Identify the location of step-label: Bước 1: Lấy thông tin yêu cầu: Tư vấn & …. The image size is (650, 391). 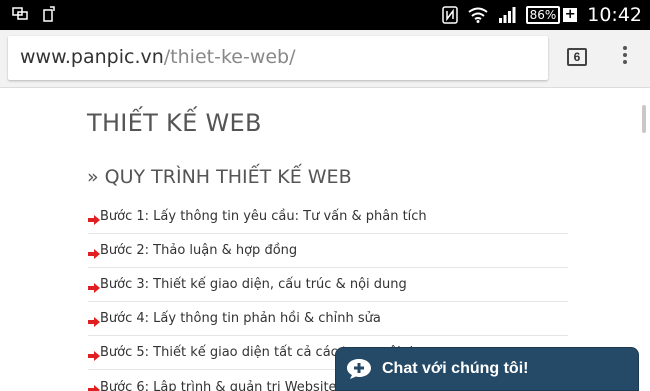
(263, 216).